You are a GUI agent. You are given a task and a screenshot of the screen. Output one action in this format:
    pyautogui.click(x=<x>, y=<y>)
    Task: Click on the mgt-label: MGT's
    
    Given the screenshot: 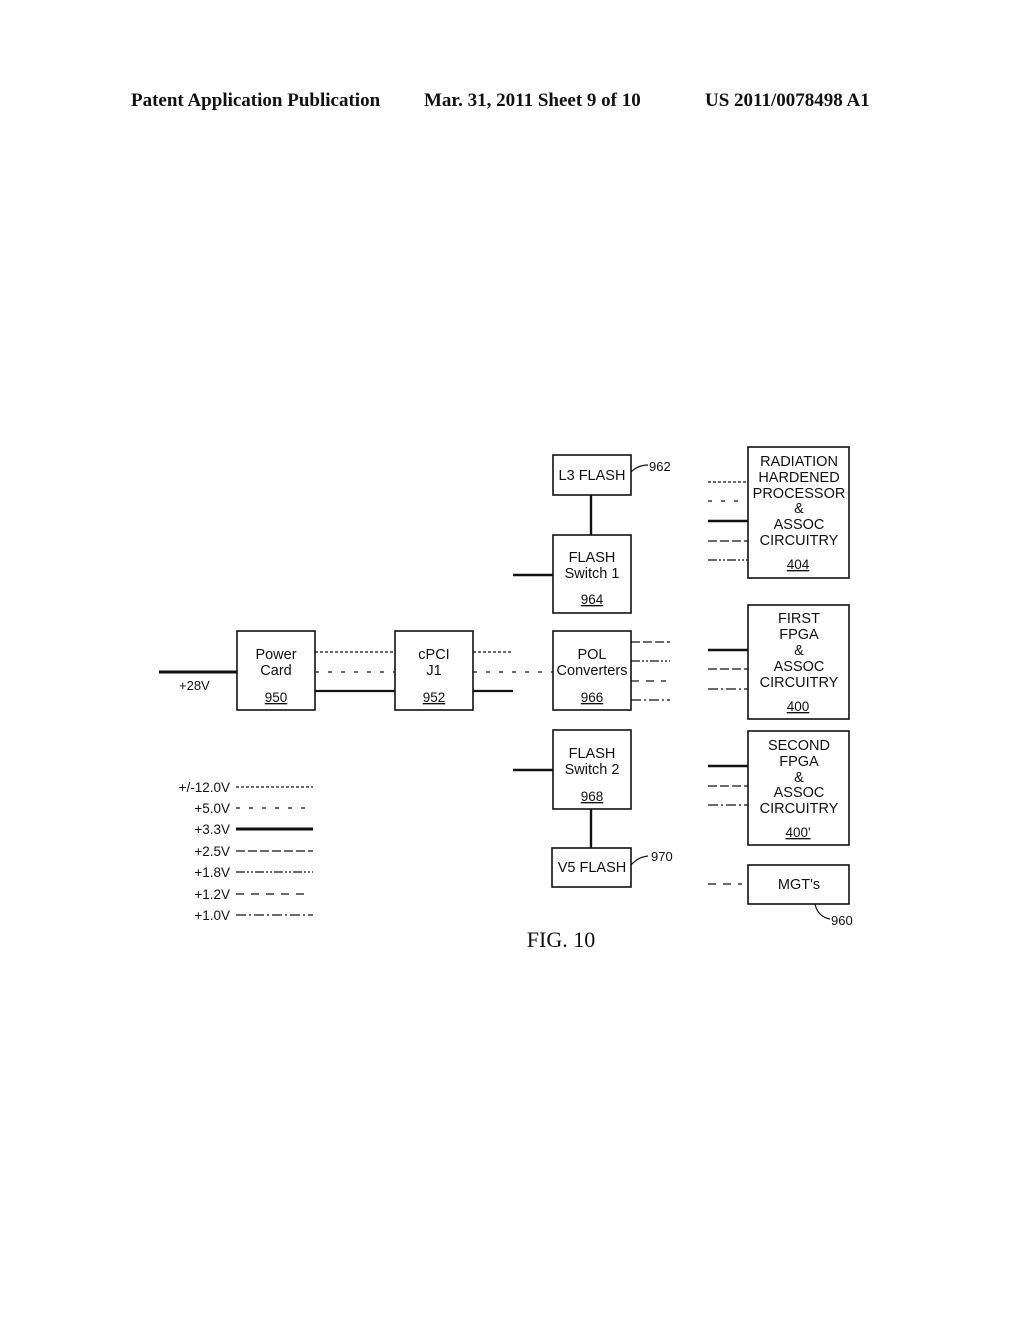 What is the action you would take?
    pyautogui.click(x=799, y=885)
    